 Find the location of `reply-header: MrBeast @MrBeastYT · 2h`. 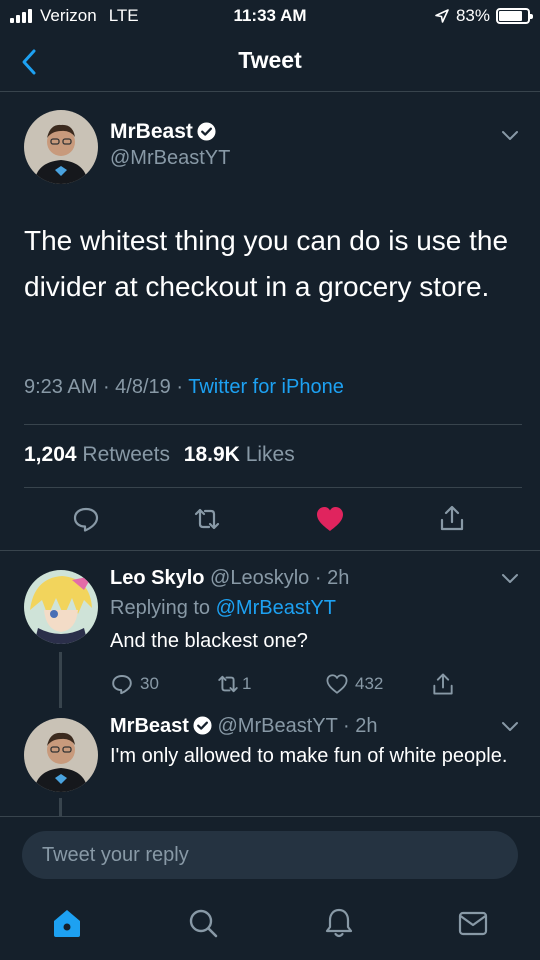

reply-header: MrBeast @MrBeastYT · 2h is located at coordinates (244, 726).